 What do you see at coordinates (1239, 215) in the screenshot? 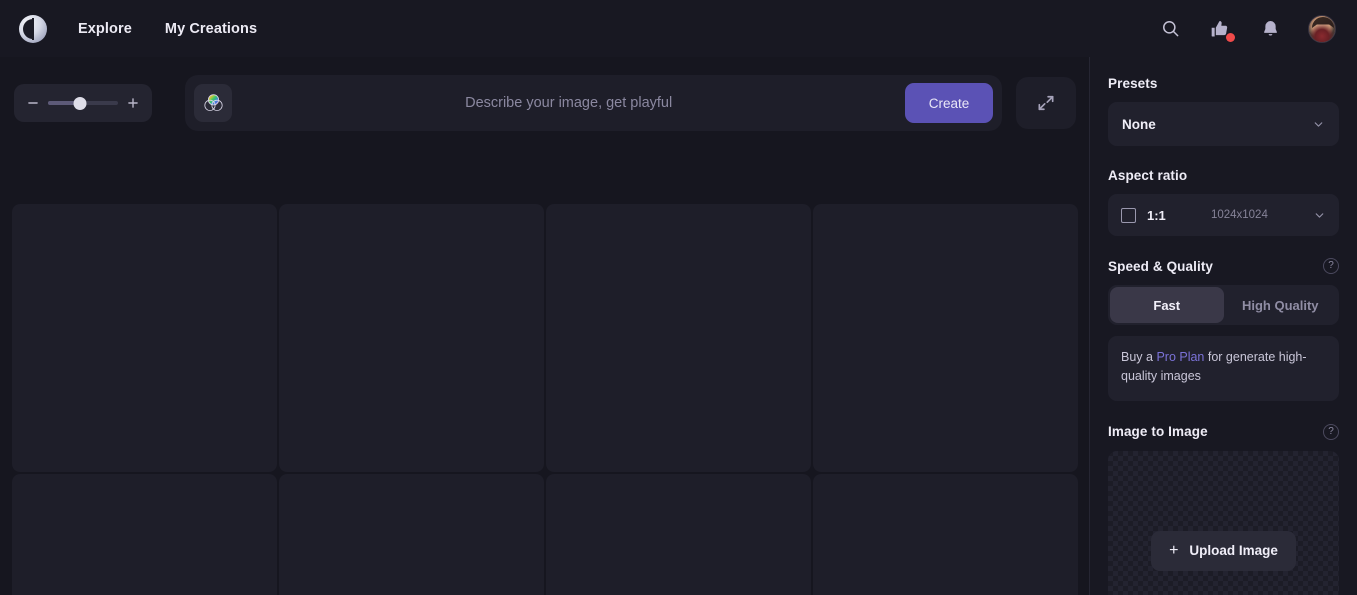
I see `aspect-ratio-dimensions: 1024x1024` at bounding box center [1239, 215].